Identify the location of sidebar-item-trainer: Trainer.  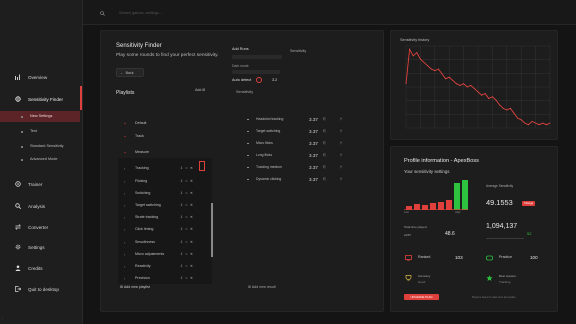
(41, 184).